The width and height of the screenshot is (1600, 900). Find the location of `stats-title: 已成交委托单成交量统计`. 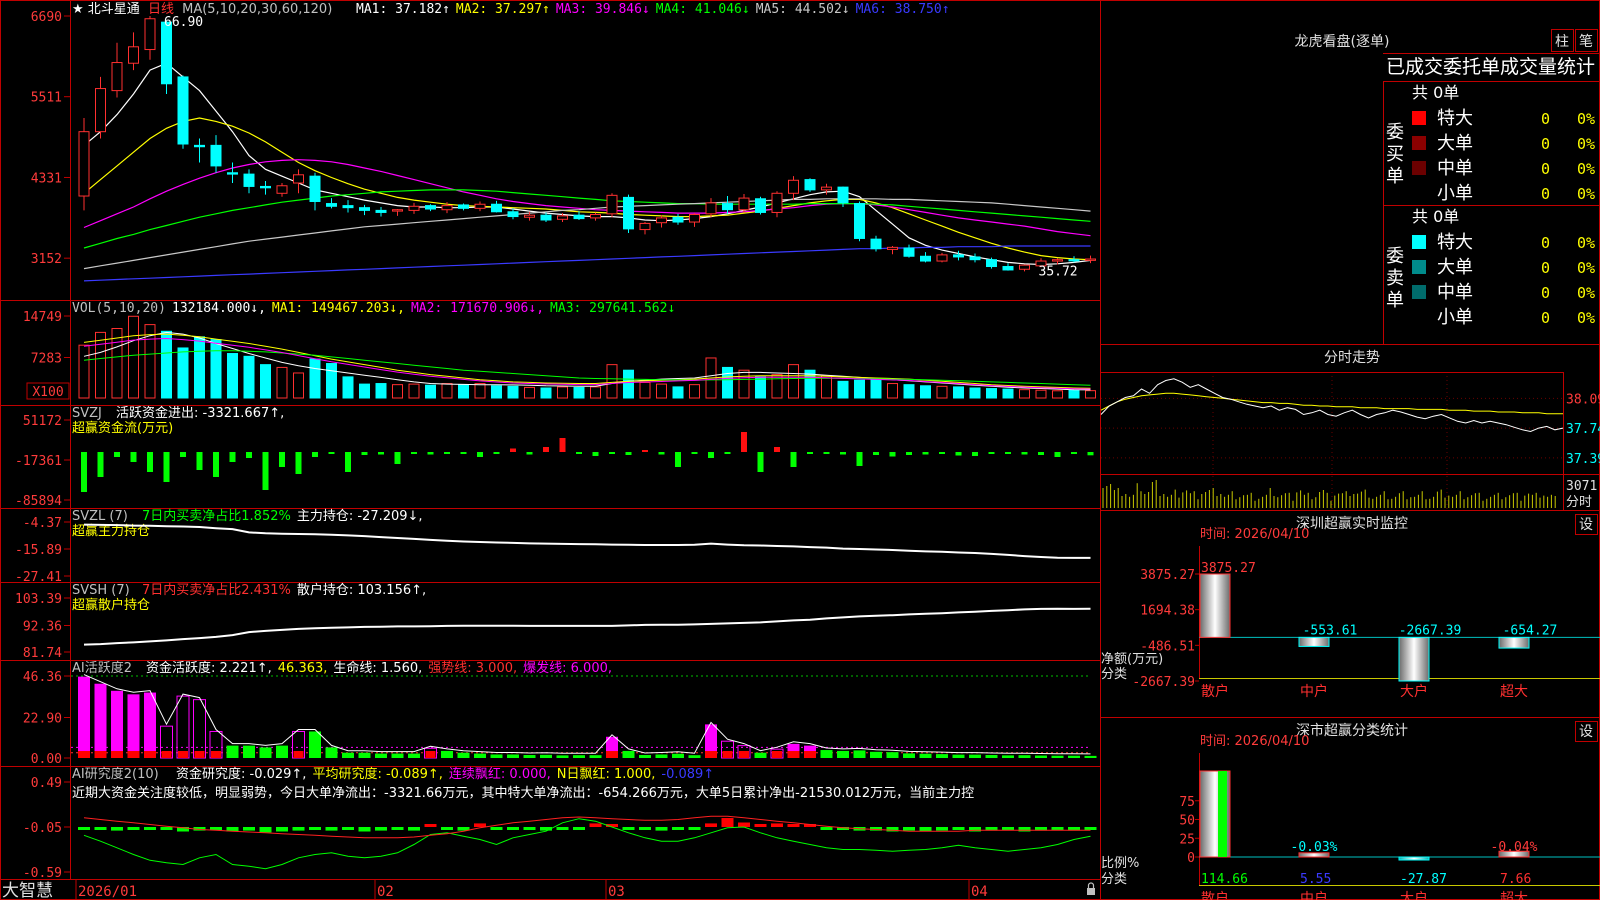

stats-title: 已成交委托单成交量统计 is located at coordinates (1490, 67).